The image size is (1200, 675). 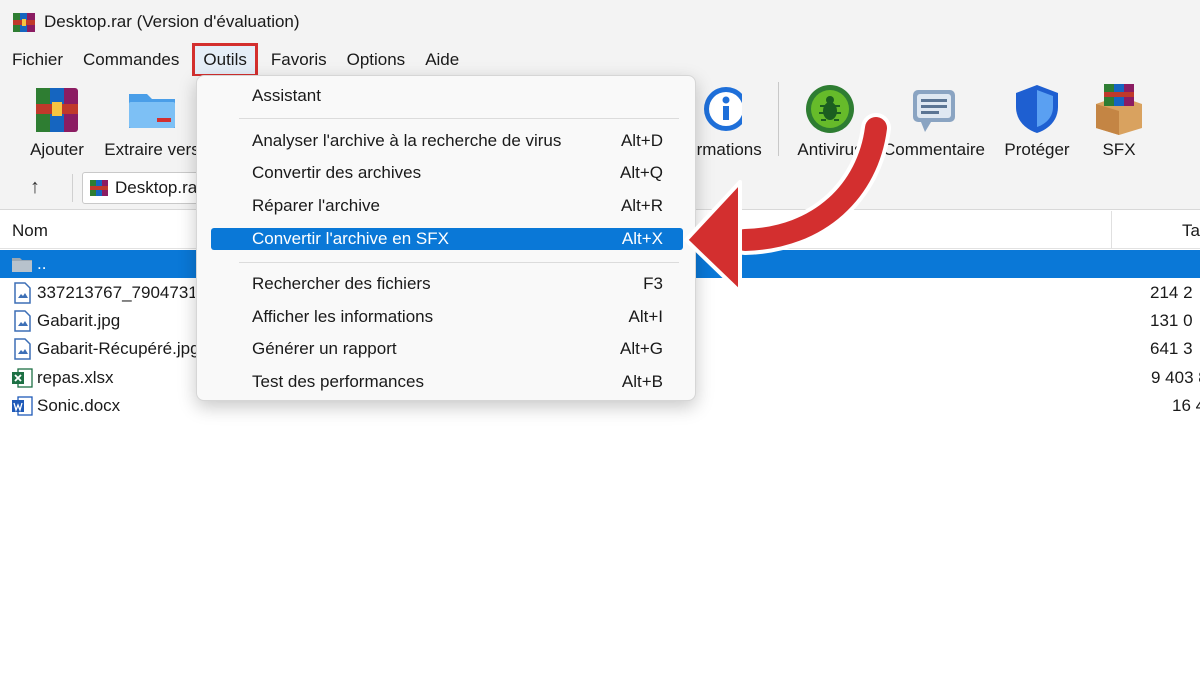 What do you see at coordinates (1037, 109) in the screenshot?
I see `shield-icon` at bounding box center [1037, 109].